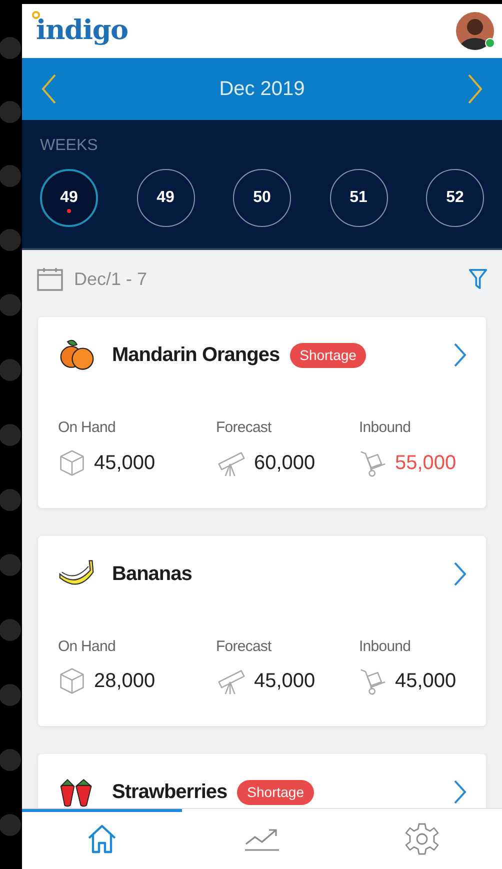 The width and height of the screenshot is (502, 869). Describe the element at coordinates (475, 31) in the screenshot. I see `avatar` at that location.